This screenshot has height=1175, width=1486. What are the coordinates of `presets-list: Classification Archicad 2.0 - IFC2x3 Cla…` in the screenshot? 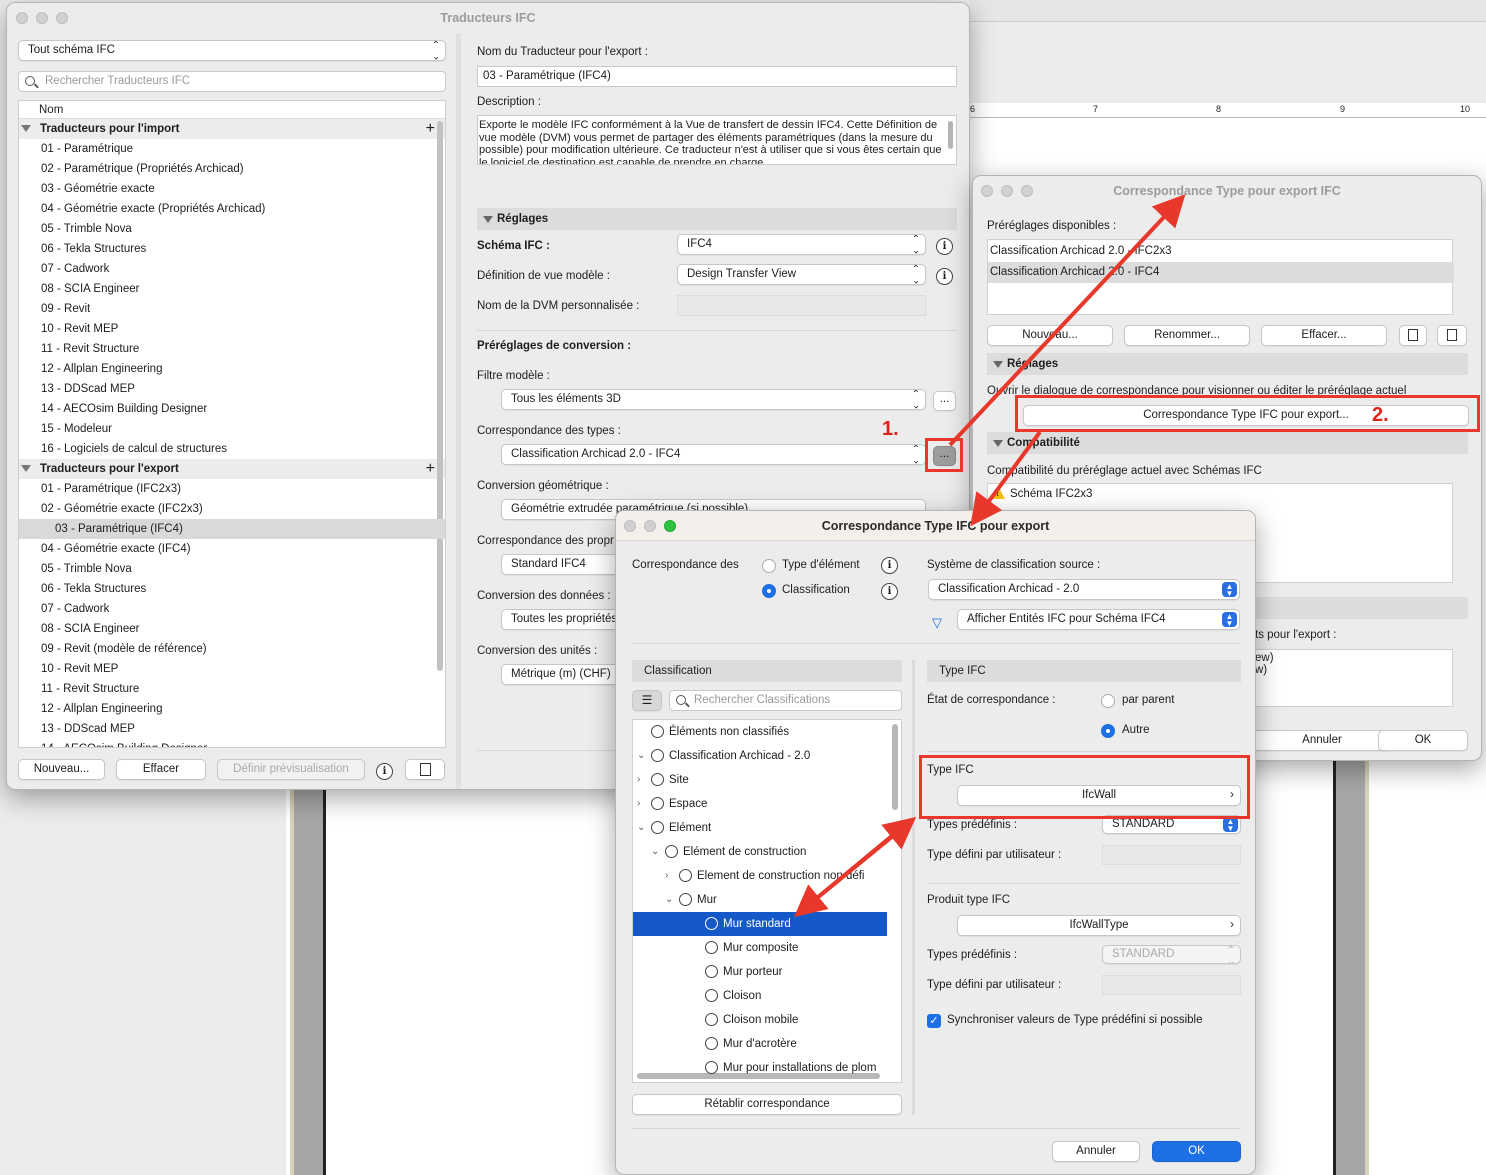 It's located at (1220, 277).